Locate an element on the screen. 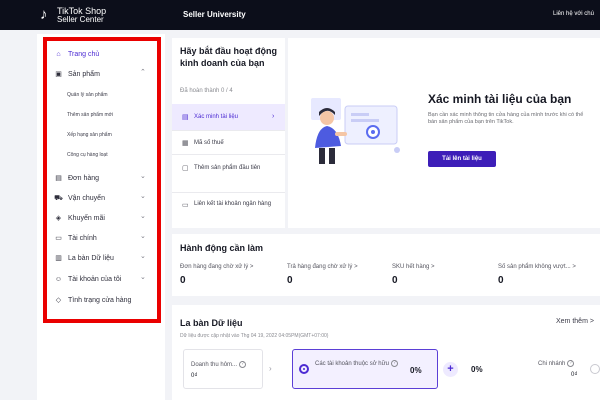 The image size is (600, 400). see-more-link: Xem thêm > is located at coordinates (575, 321).